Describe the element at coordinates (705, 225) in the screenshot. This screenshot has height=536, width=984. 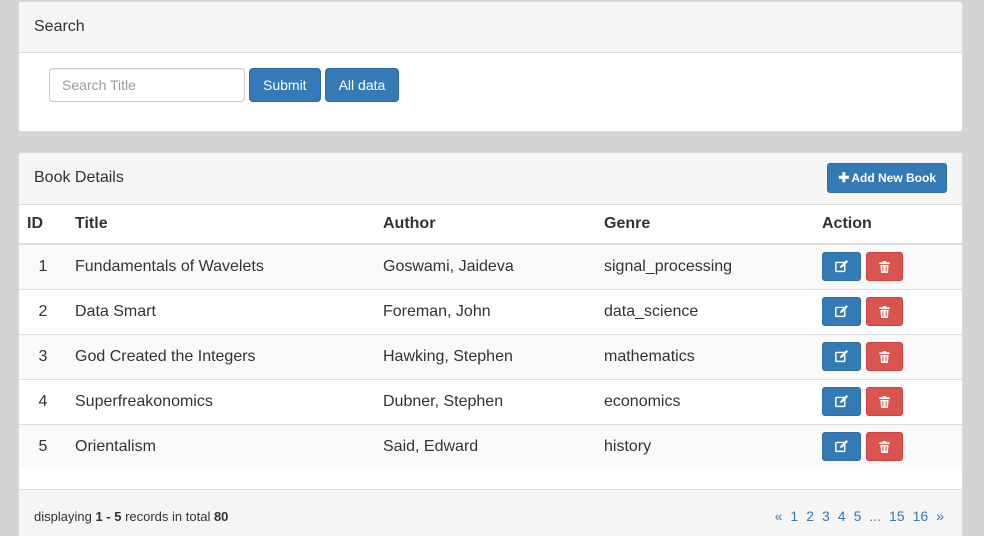
I see `column-header-genre: Genre` at that location.